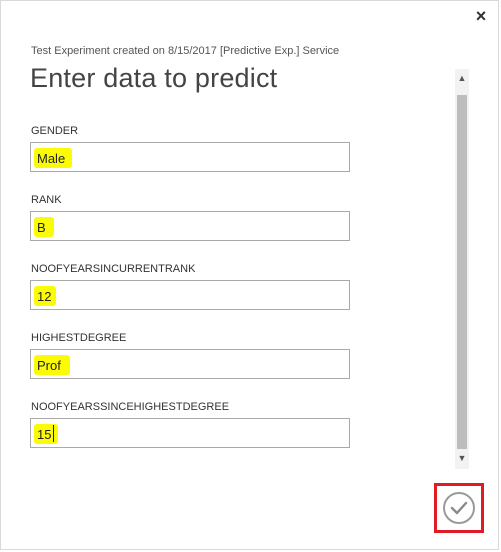  Describe the element at coordinates (190, 433) in the screenshot. I see `years-since-highest-degree-input: 15` at that location.